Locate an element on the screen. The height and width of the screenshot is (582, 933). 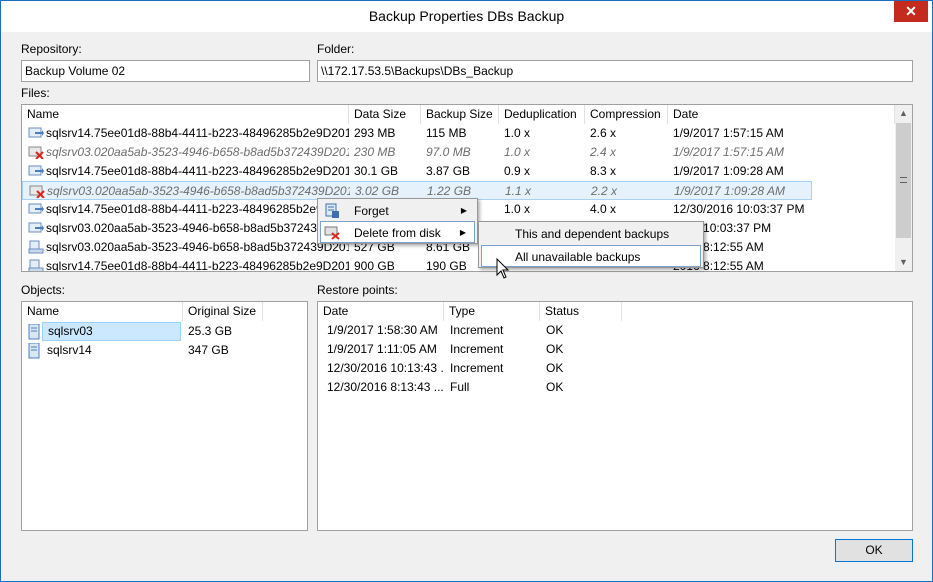
title-bar: Backup Properties DBs Backup ✕ is located at coordinates (466, 16).